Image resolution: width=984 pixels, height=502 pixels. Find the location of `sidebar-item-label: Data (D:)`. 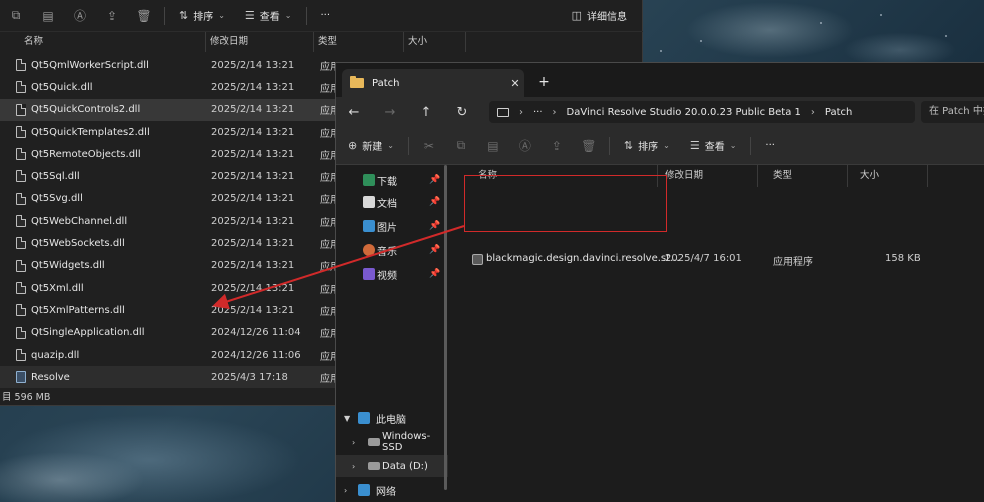

sidebar-item-label: Data (D:) is located at coordinates (405, 466).